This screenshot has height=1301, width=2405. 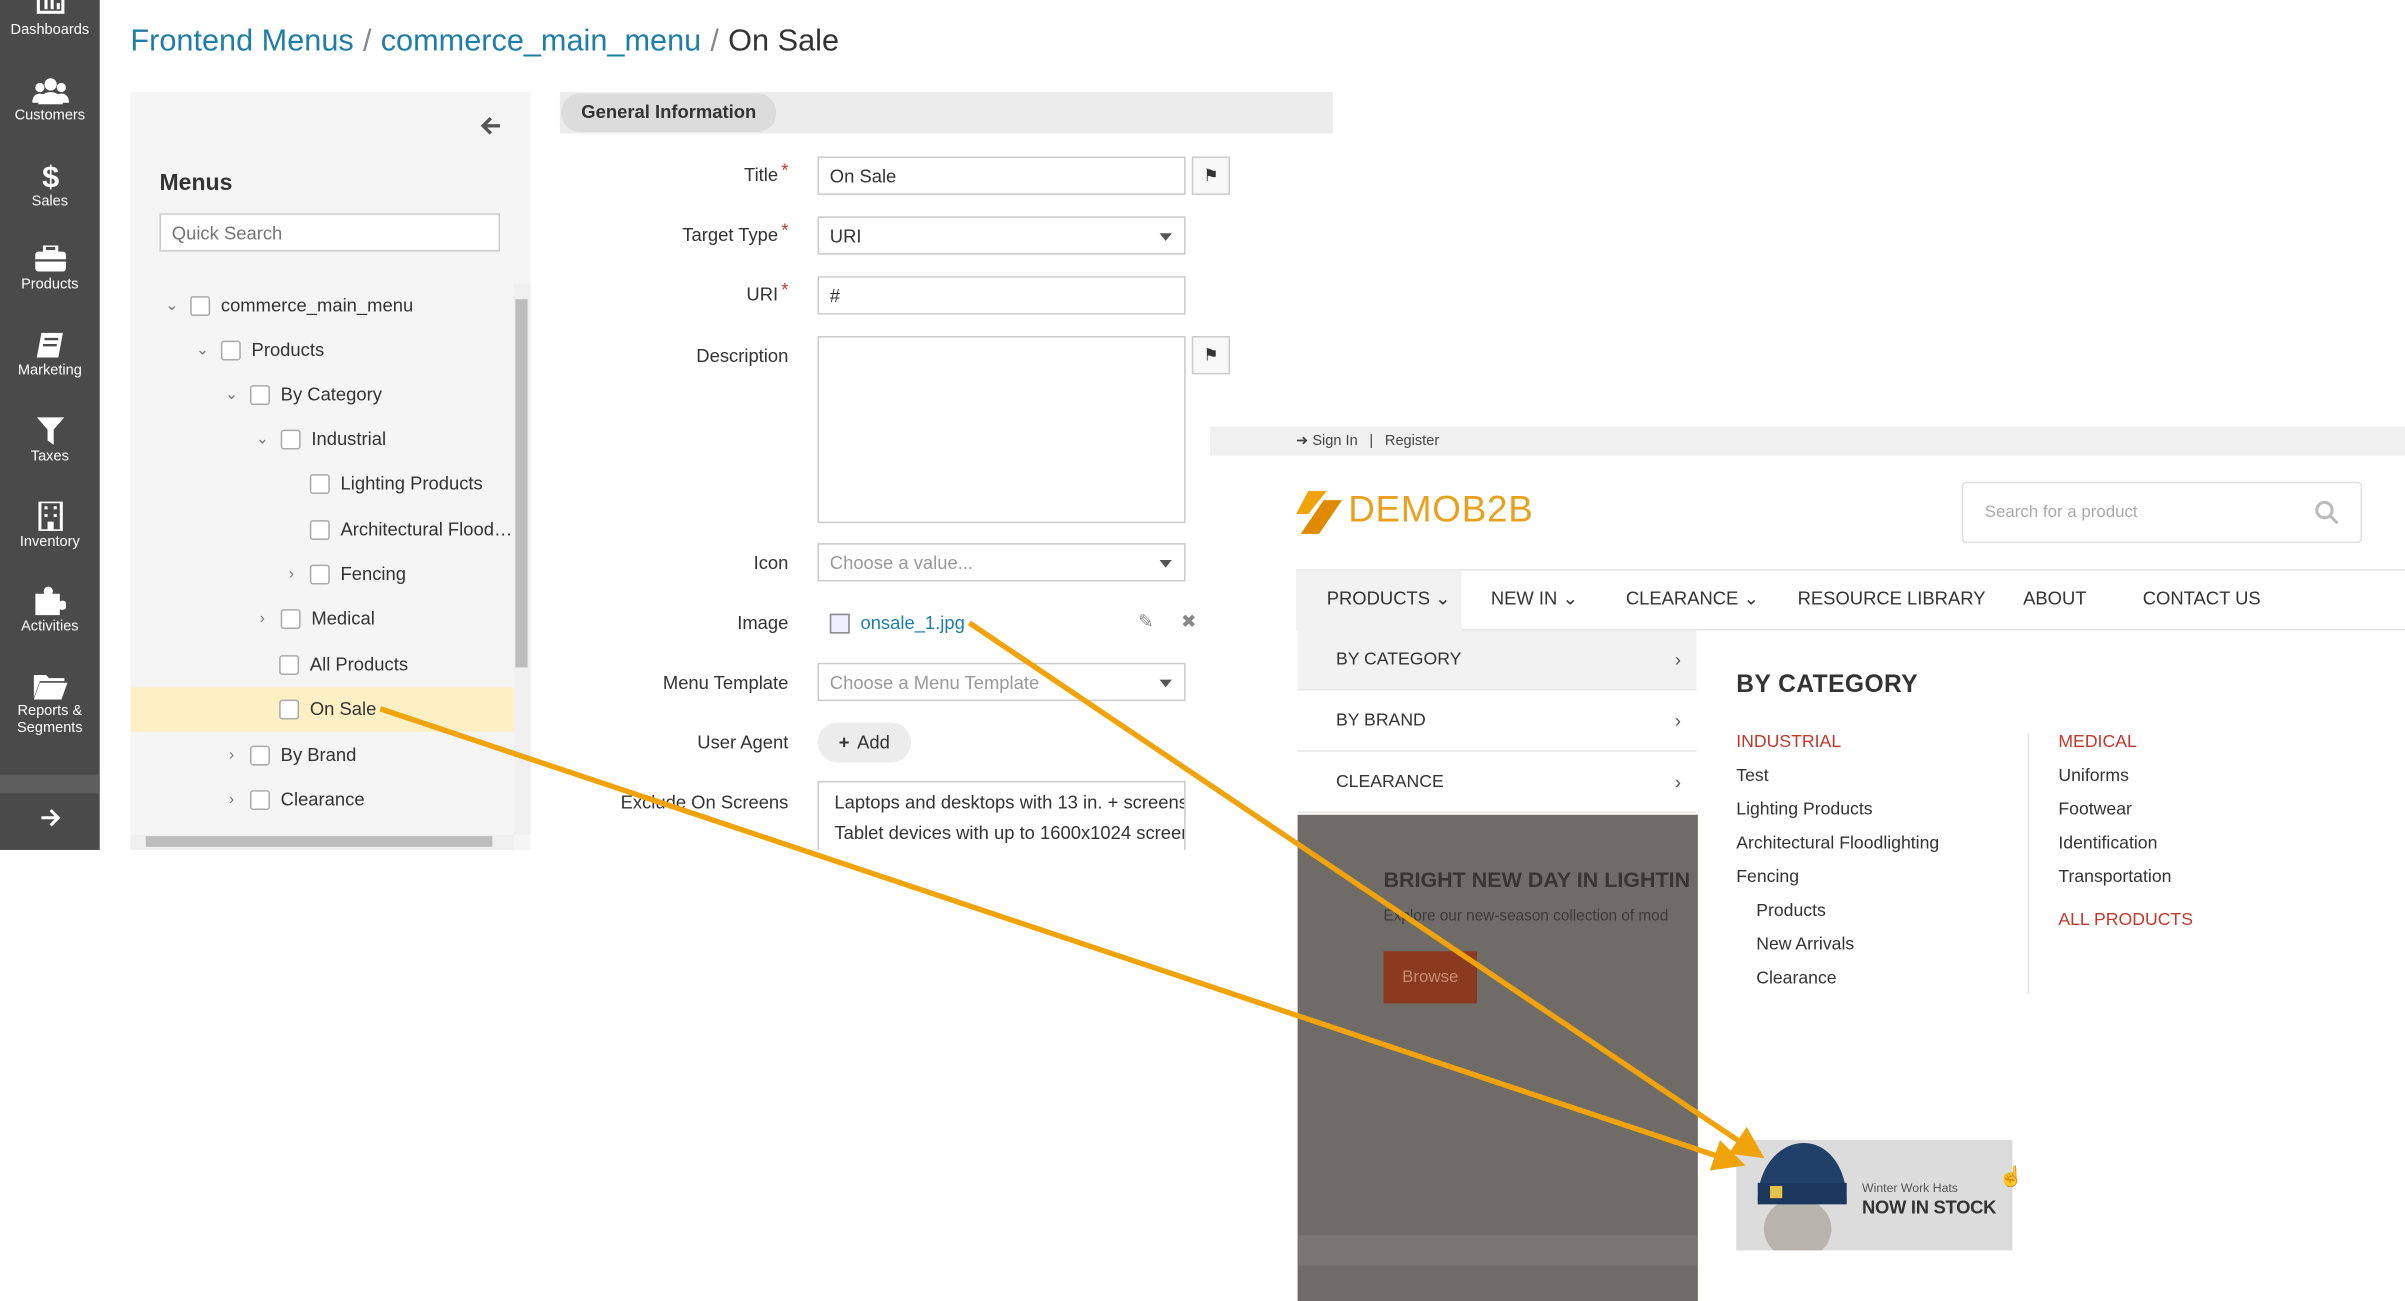 I want to click on translate-description-button: ⚑, so click(x=1211, y=355).